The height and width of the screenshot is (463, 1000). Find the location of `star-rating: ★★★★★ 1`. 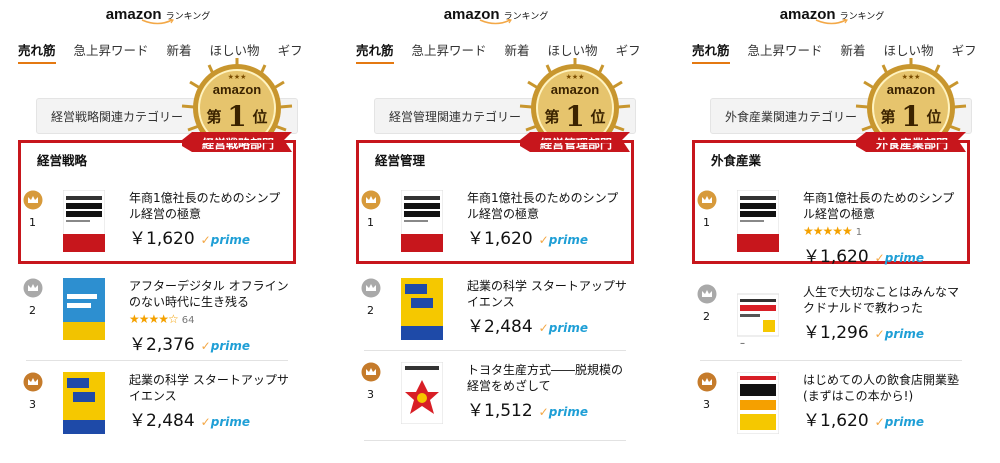

star-rating: ★★★★★ 1 is located at coordinates (883, 232).